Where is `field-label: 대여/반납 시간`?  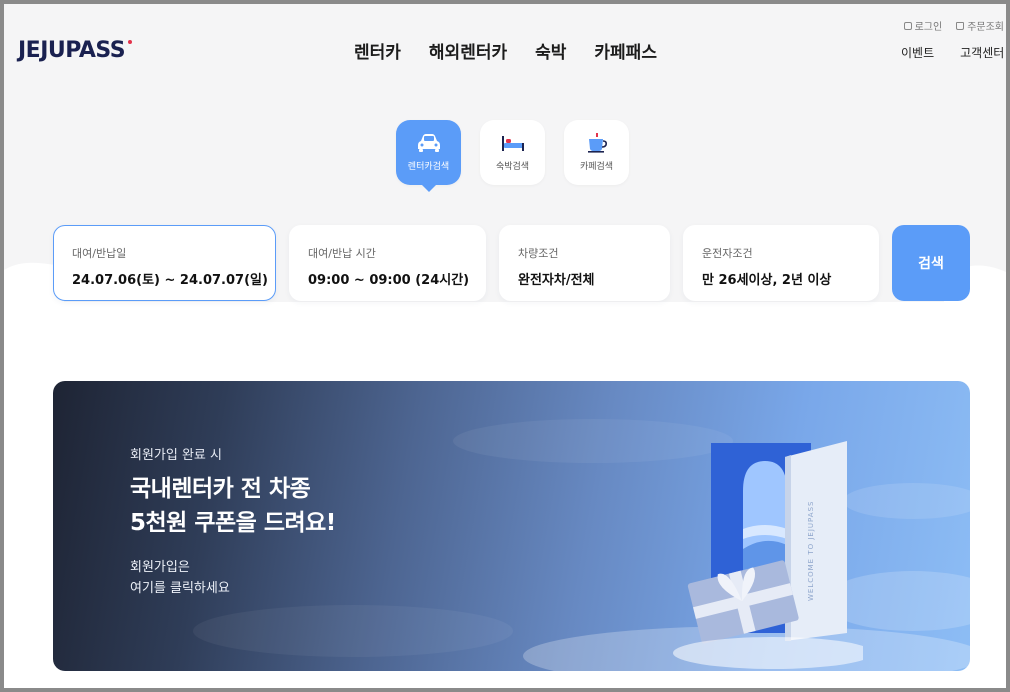
field-label: 대여/반납 시간 is located at coordinates (342, 253).